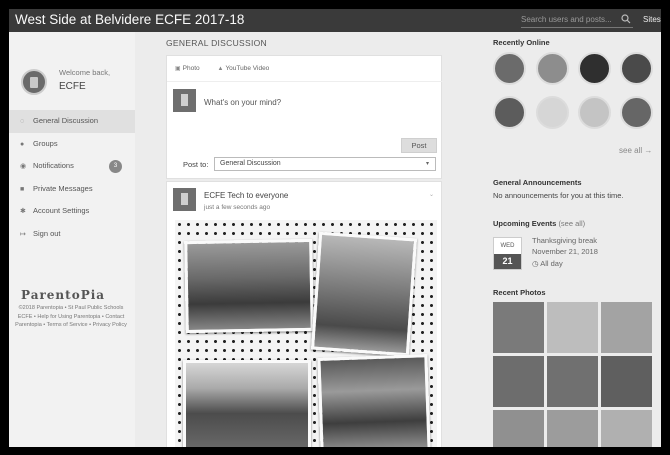  What do you see at coordinates (66, 120) in the screenshot?
I see `sidebar-item-label: General Discussion` at bounding box center [66, 120].